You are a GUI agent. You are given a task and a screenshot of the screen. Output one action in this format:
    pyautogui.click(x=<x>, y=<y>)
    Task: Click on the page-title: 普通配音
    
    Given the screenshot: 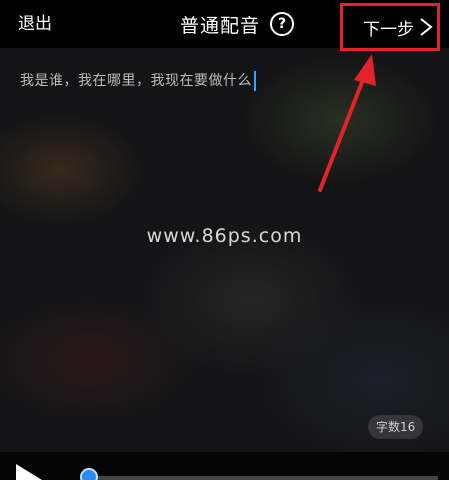 What is the action you would take?
    pyautogui.click(x=220, y=25)
    